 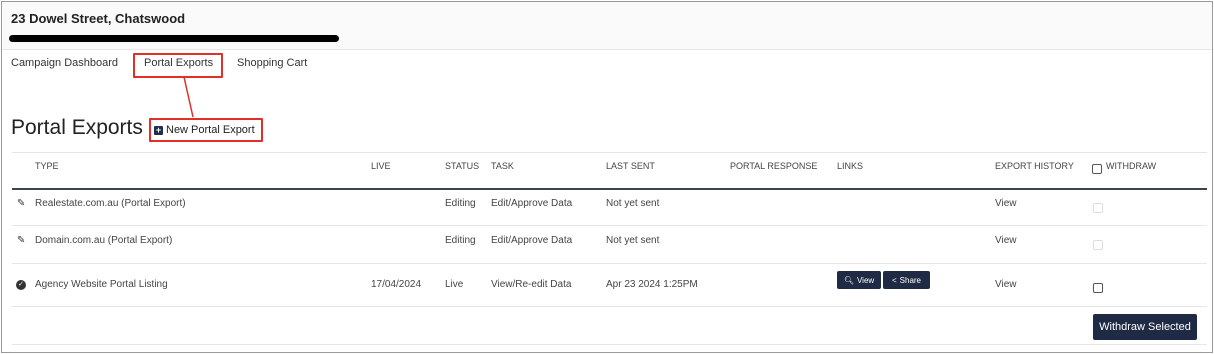 What do you see at coordinates (1097, 169) in the screenshot?
I see `withdraw-all-checkbox` at bounding box center [1097, 169].